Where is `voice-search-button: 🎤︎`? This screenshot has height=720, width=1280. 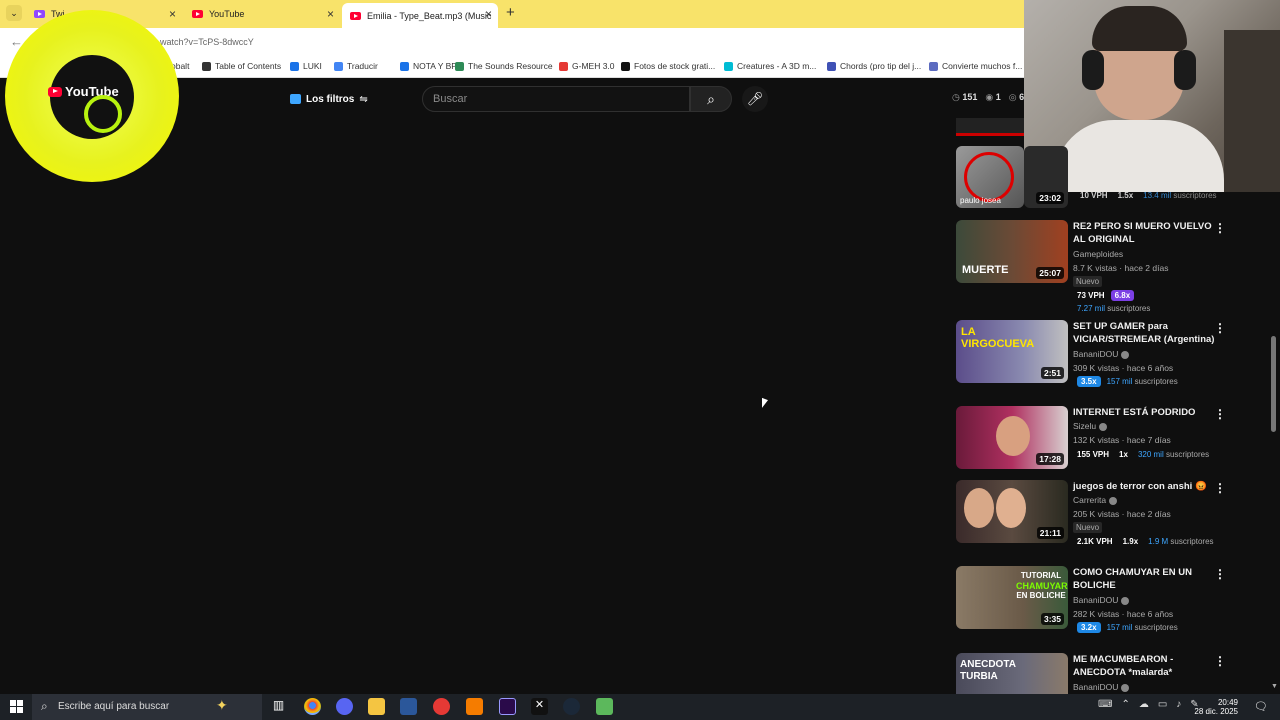
voice-search-button: 🎤︎ is located at coordinates (755, 99).